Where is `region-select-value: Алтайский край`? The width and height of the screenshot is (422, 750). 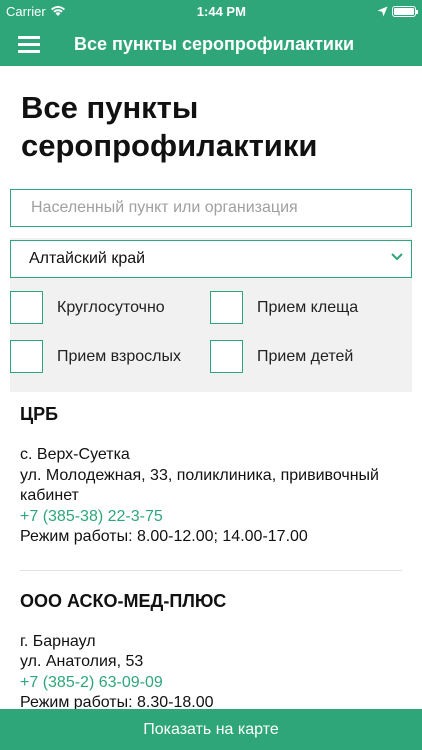 region-select-value: Алтайский край is located at coordinates (87, 258).